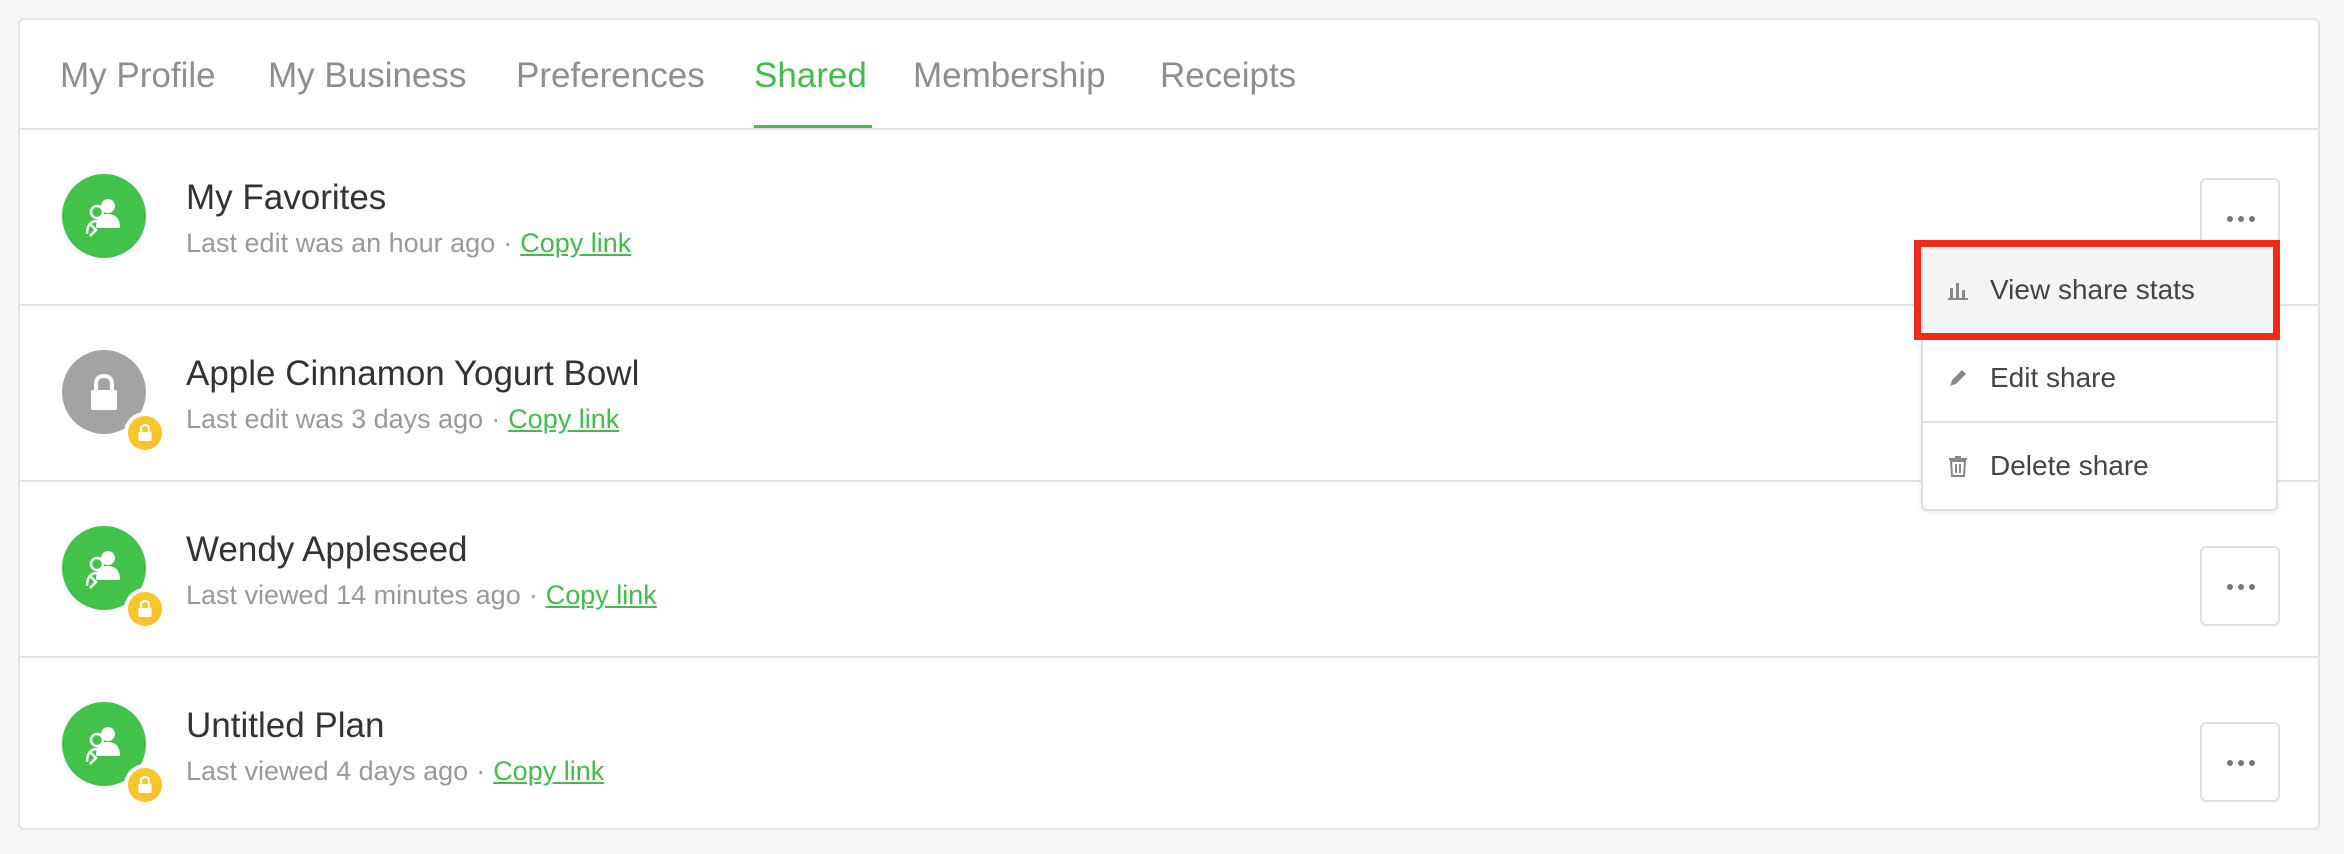 This screenshot has width=2344, height=854. What do you see at coordinates (327, 771) in the screenshot?
I see `share-last-activity: Last viewed 4 days ago` at bounding box center [327, 771].